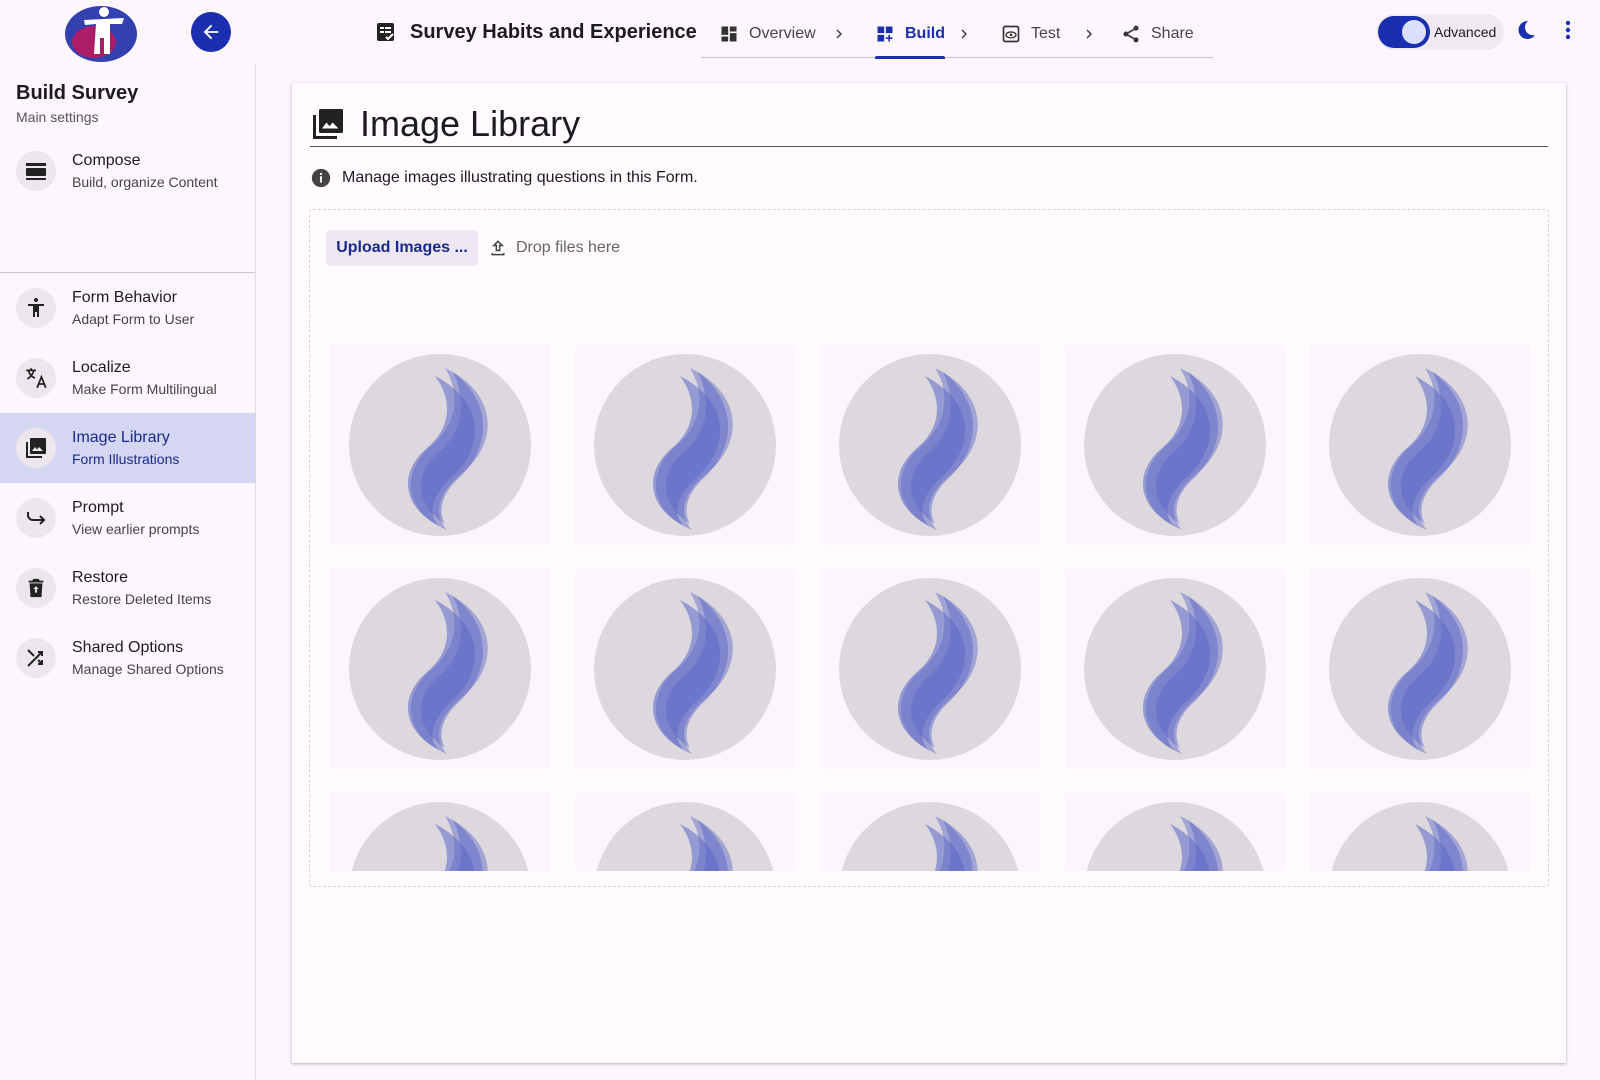  What do you see at coordinates (1528, 32) in the screenshot?
I see `dark-mode-moon-icon` at bounding box center [1528, 32].